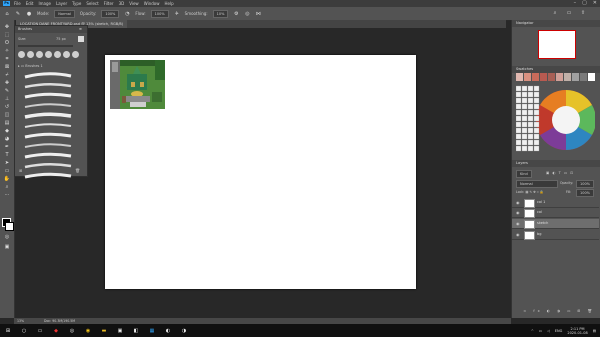 Image resolution: width=600 pixels, height=337 pixels. I want to click on app-icon-8: ▣, so click(120, 331).